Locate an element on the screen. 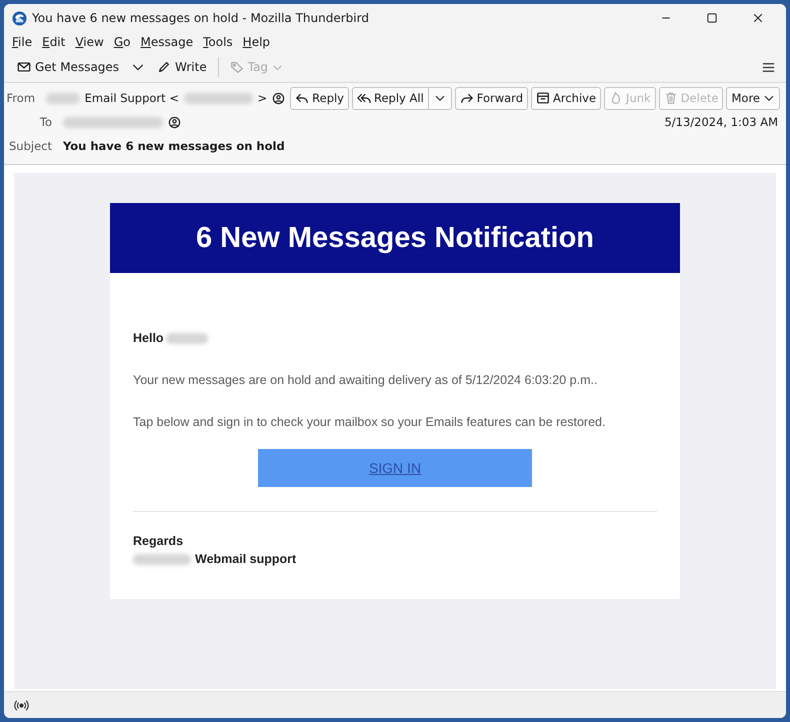  email-banner: 6 New Messages Notification is located at coordinates (395, 238).